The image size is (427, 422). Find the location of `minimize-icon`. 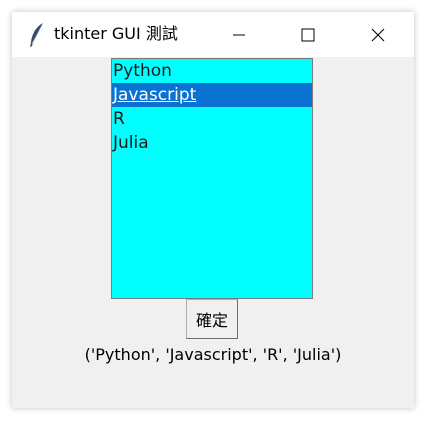

minimize-icon is located at coordinates (239, 34).